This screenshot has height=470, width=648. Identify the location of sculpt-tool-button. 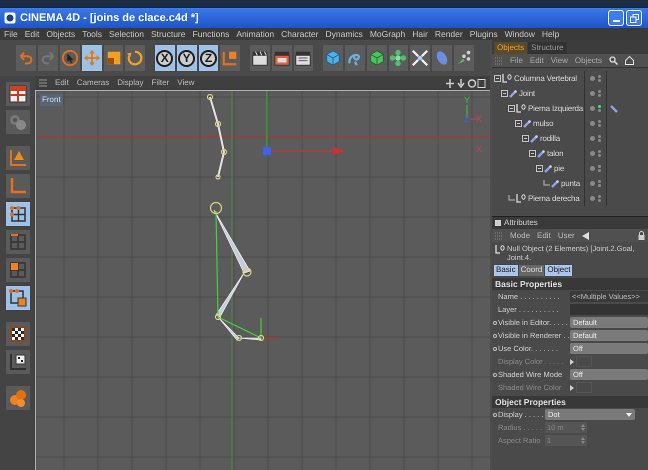
(18, 398).